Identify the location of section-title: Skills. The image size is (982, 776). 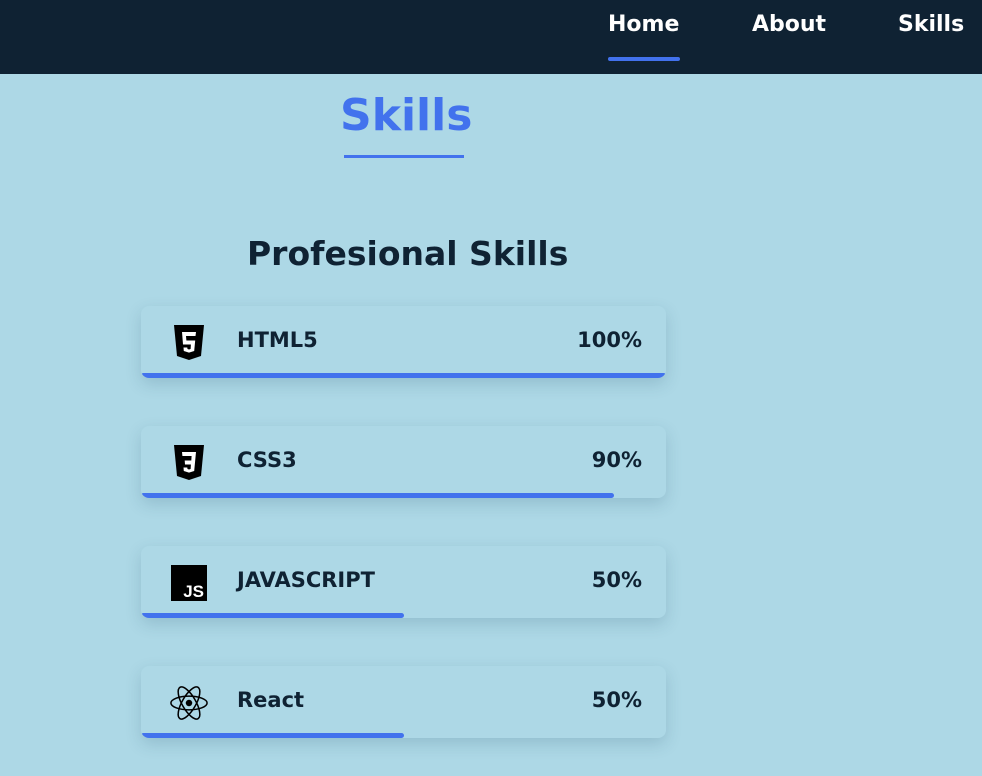
(406, 115).